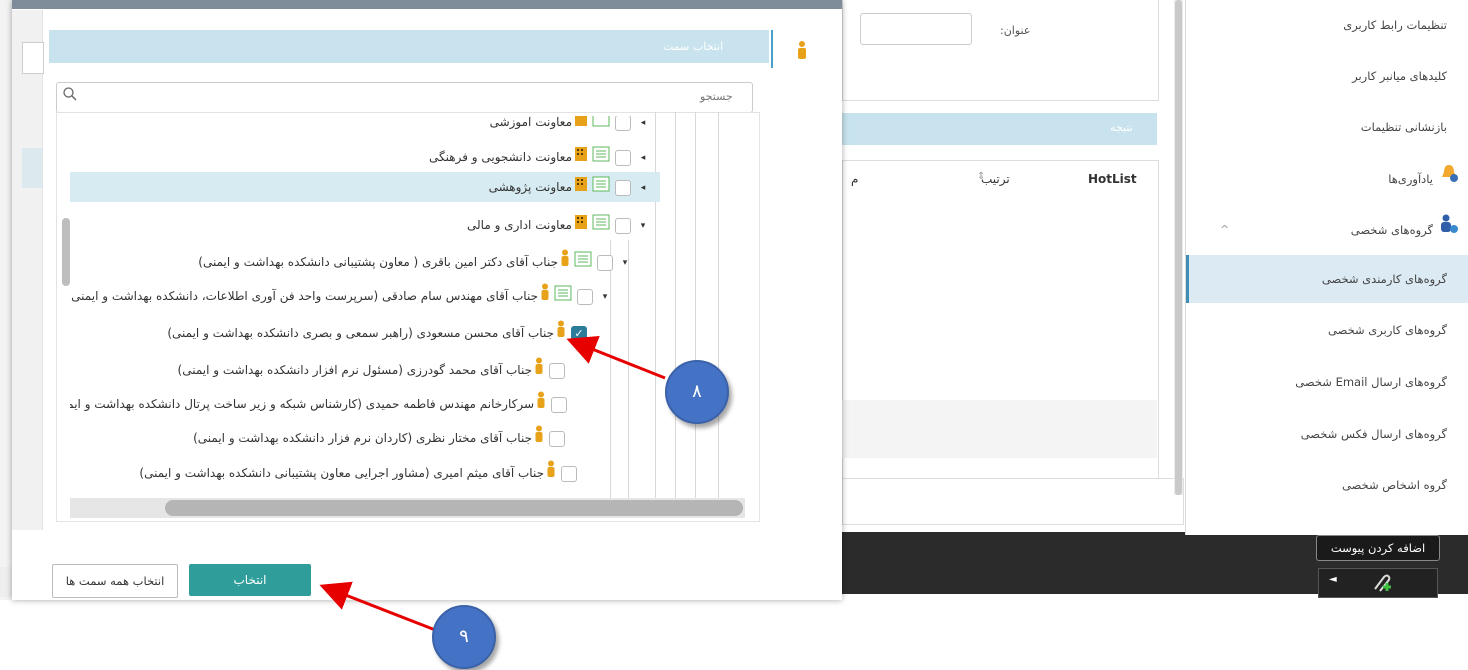 This screenshot has height=670, width=1468. What do you see at coordinates (697, 392) in the screenshot?
I see `step-8-badge: ۸` at bounding box center [697, 392].